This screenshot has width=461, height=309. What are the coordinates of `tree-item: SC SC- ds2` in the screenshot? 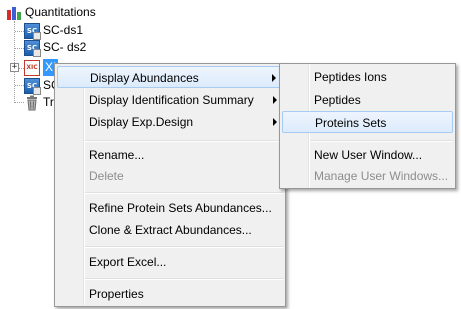 It's located at (55, 48).